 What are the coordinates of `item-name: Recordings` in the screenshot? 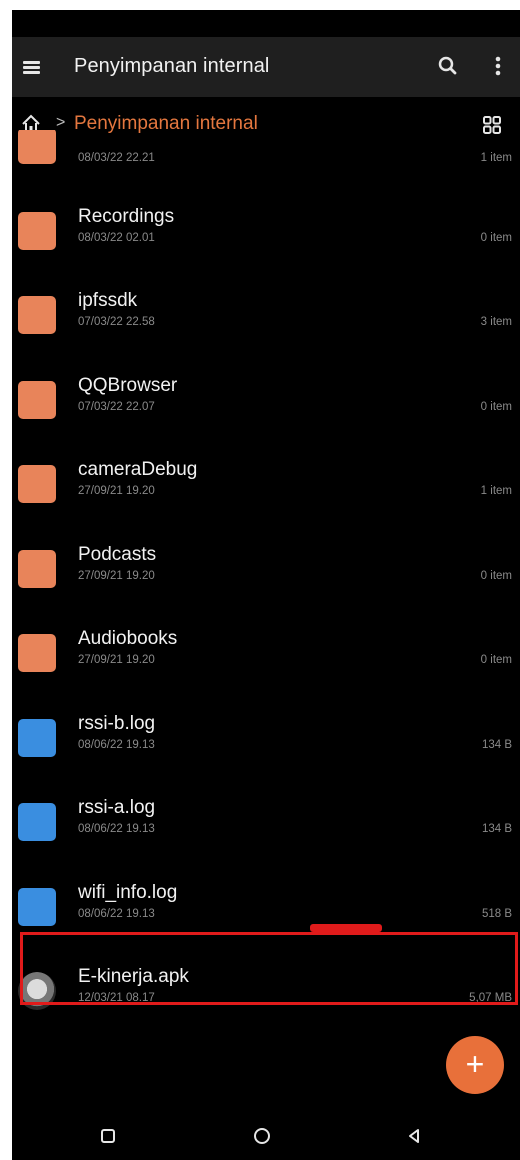 It's located at (126, 216).